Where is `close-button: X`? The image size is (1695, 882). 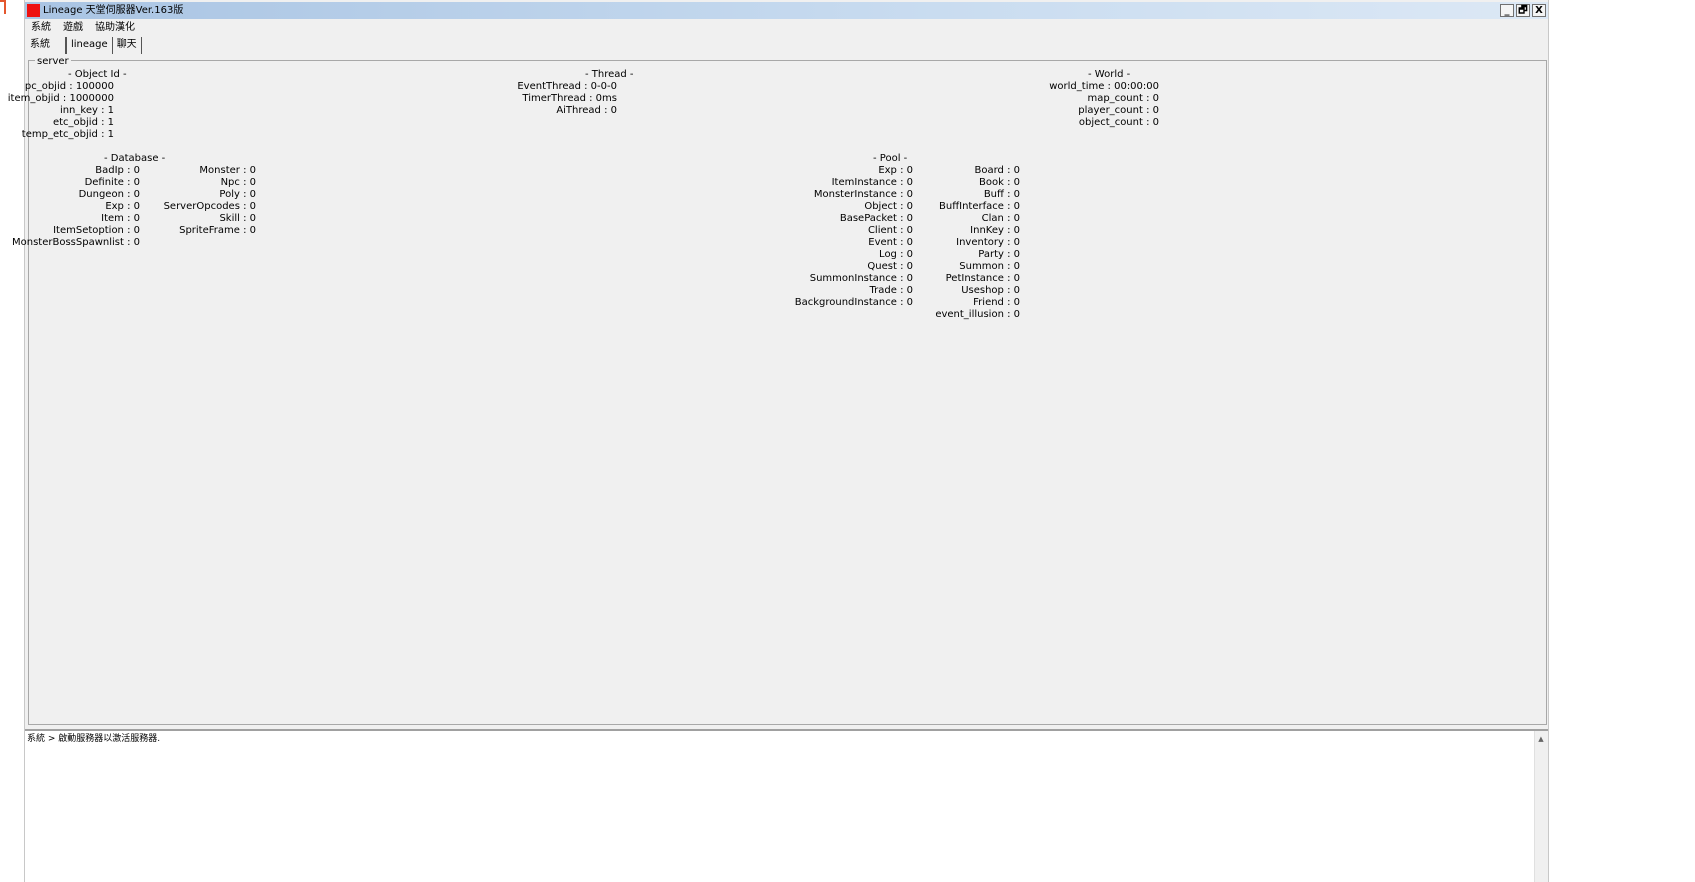
close-button: X is located at coordinates (1539, 10).